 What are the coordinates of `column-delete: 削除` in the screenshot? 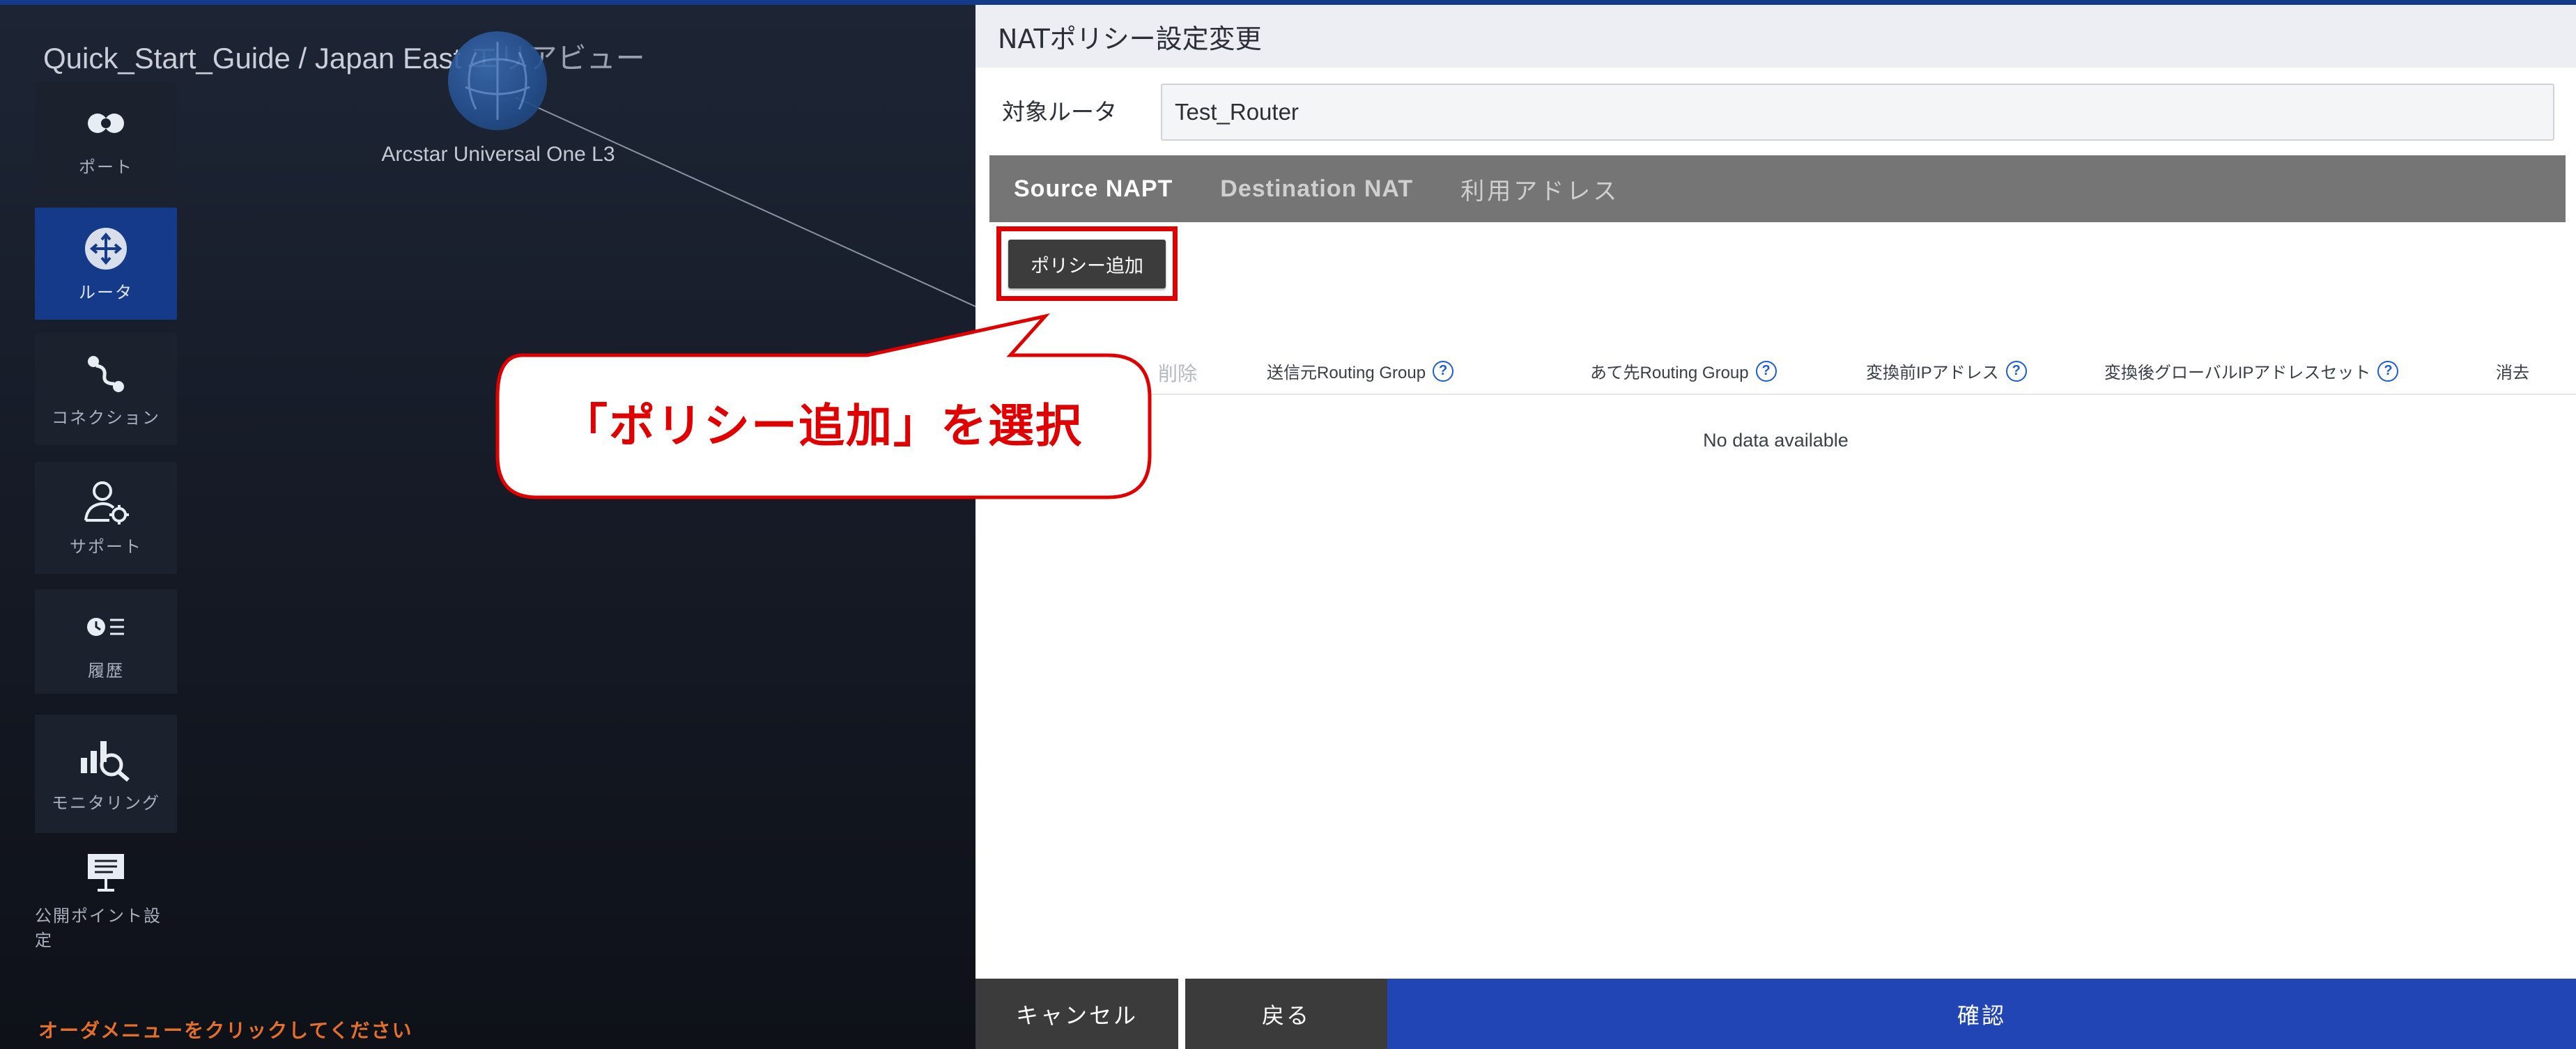 It's located at (1177, 373).